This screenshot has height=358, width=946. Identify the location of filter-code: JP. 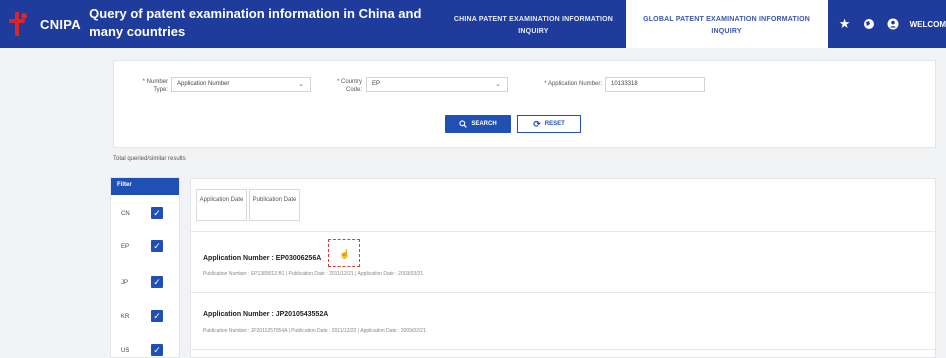
(125, 283).